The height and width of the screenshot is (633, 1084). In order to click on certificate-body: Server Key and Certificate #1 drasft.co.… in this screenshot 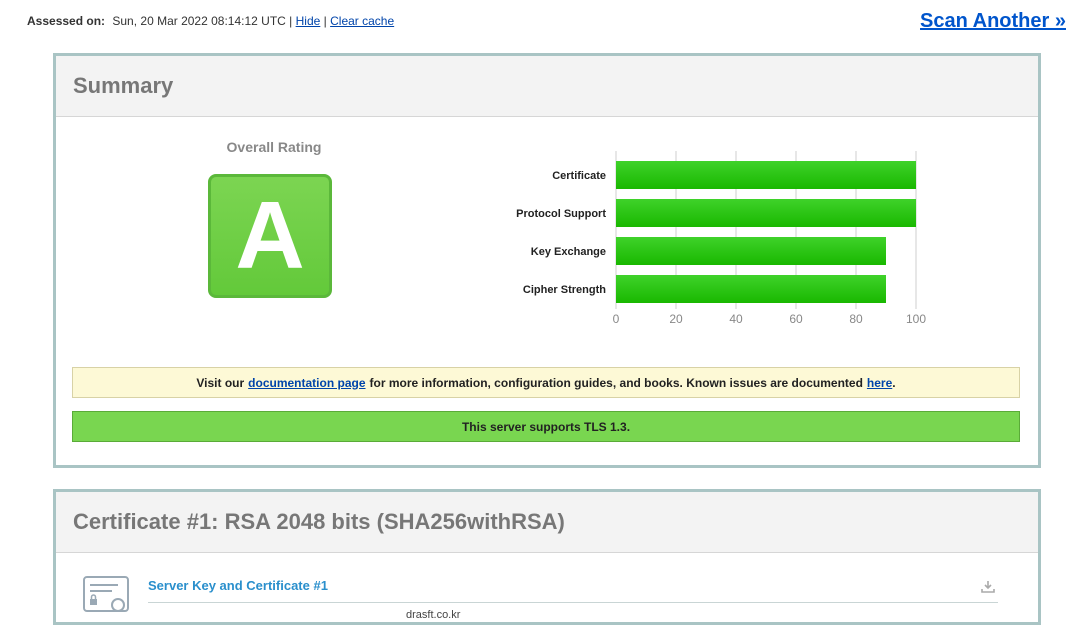, I will do `click(547, 593)`.